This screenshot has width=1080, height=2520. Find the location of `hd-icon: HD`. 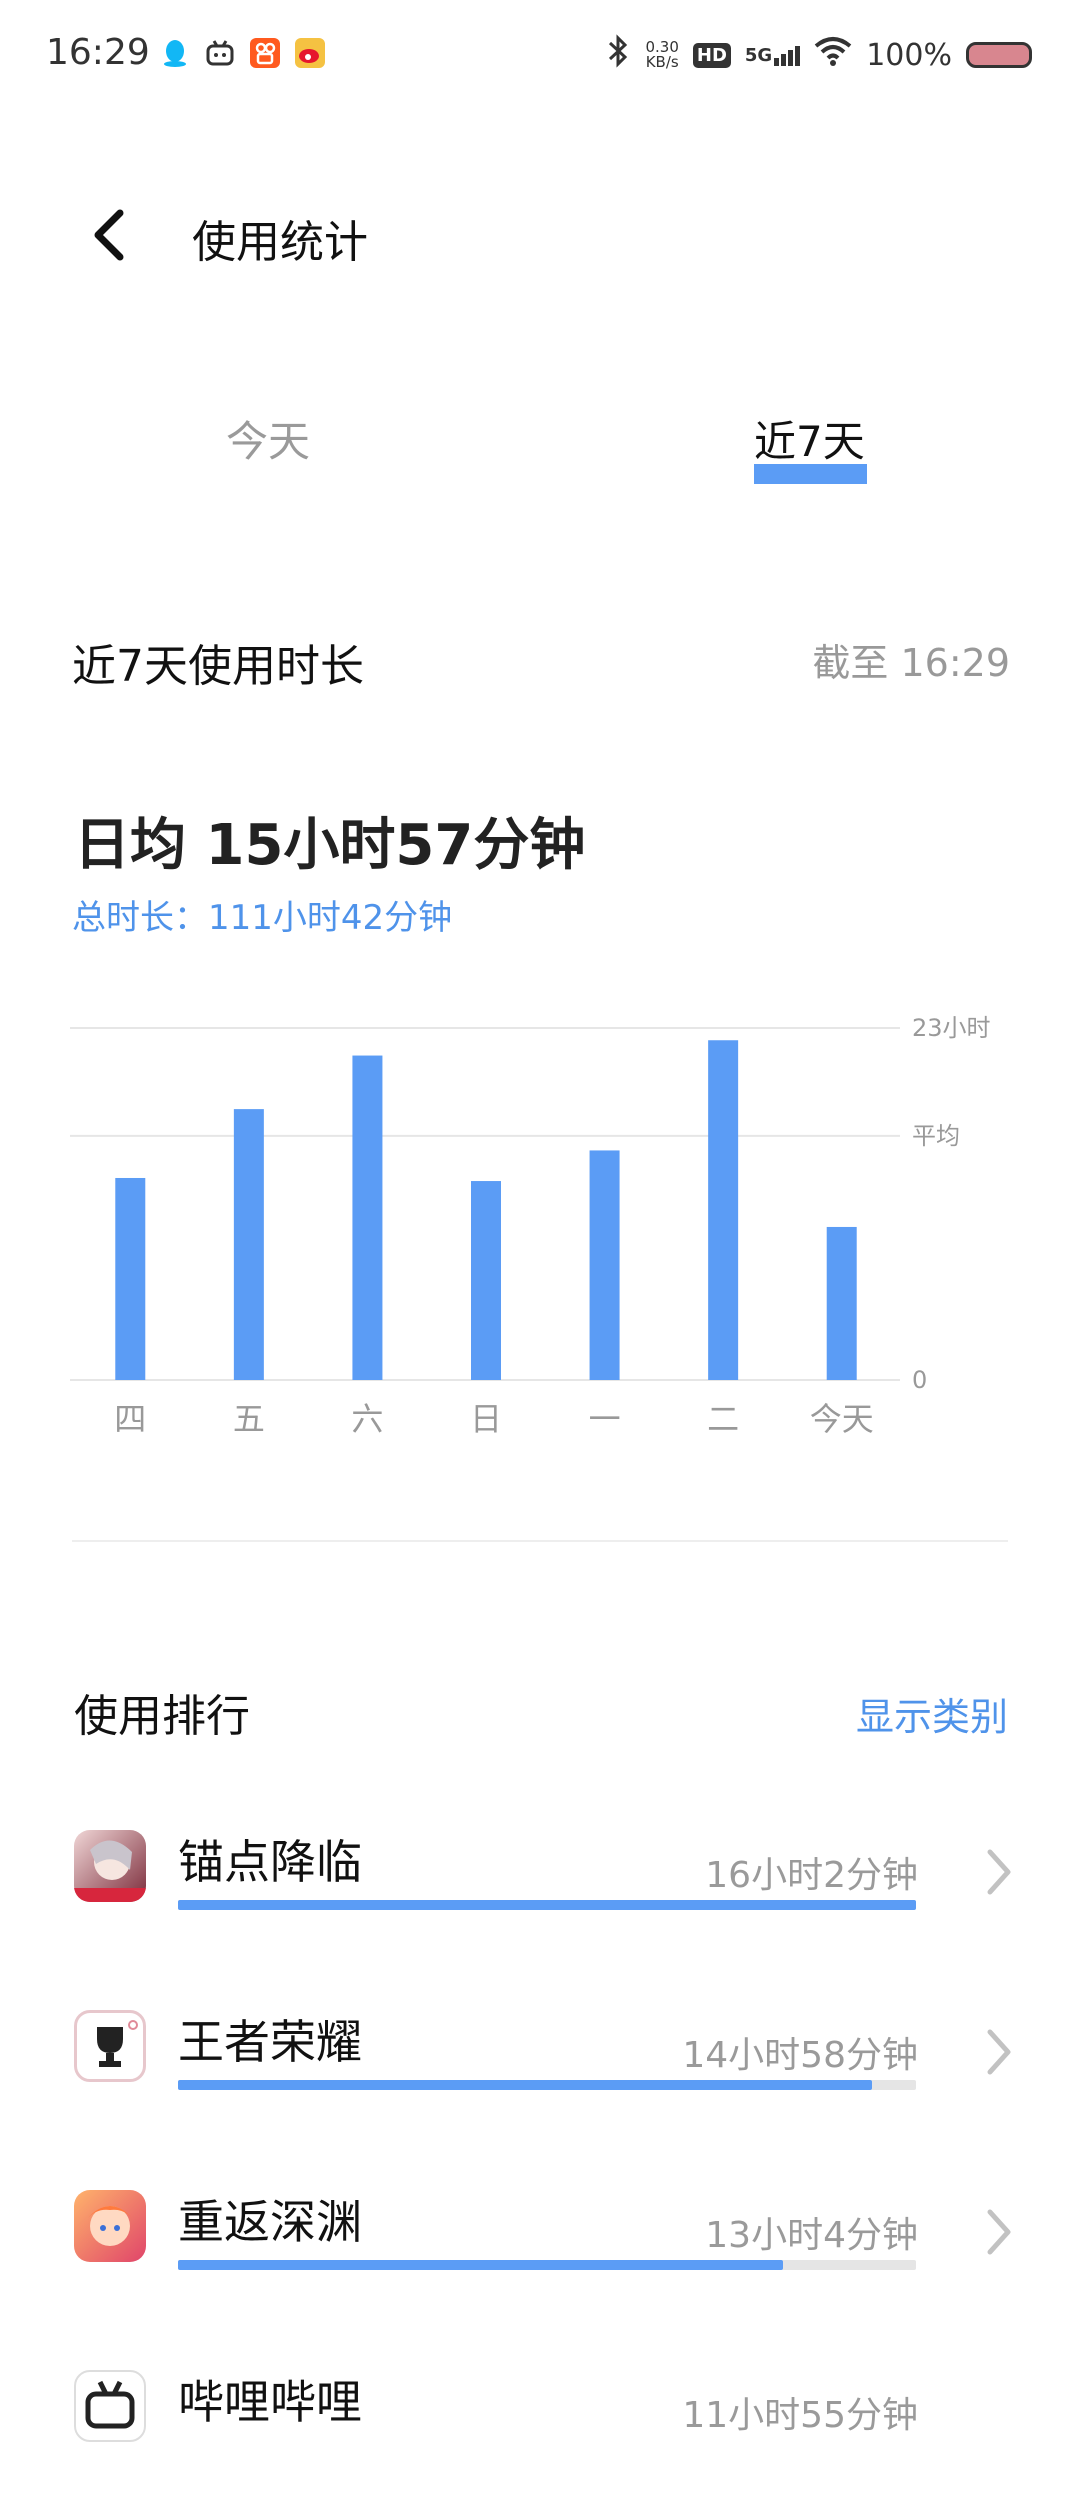

hd-icon: HD is located at coordinates (711, 55).